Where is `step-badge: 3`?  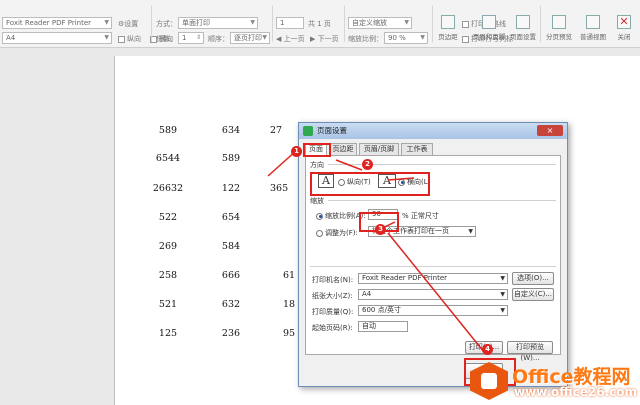 step-badge: 3 is located at coordinates (380, 229).